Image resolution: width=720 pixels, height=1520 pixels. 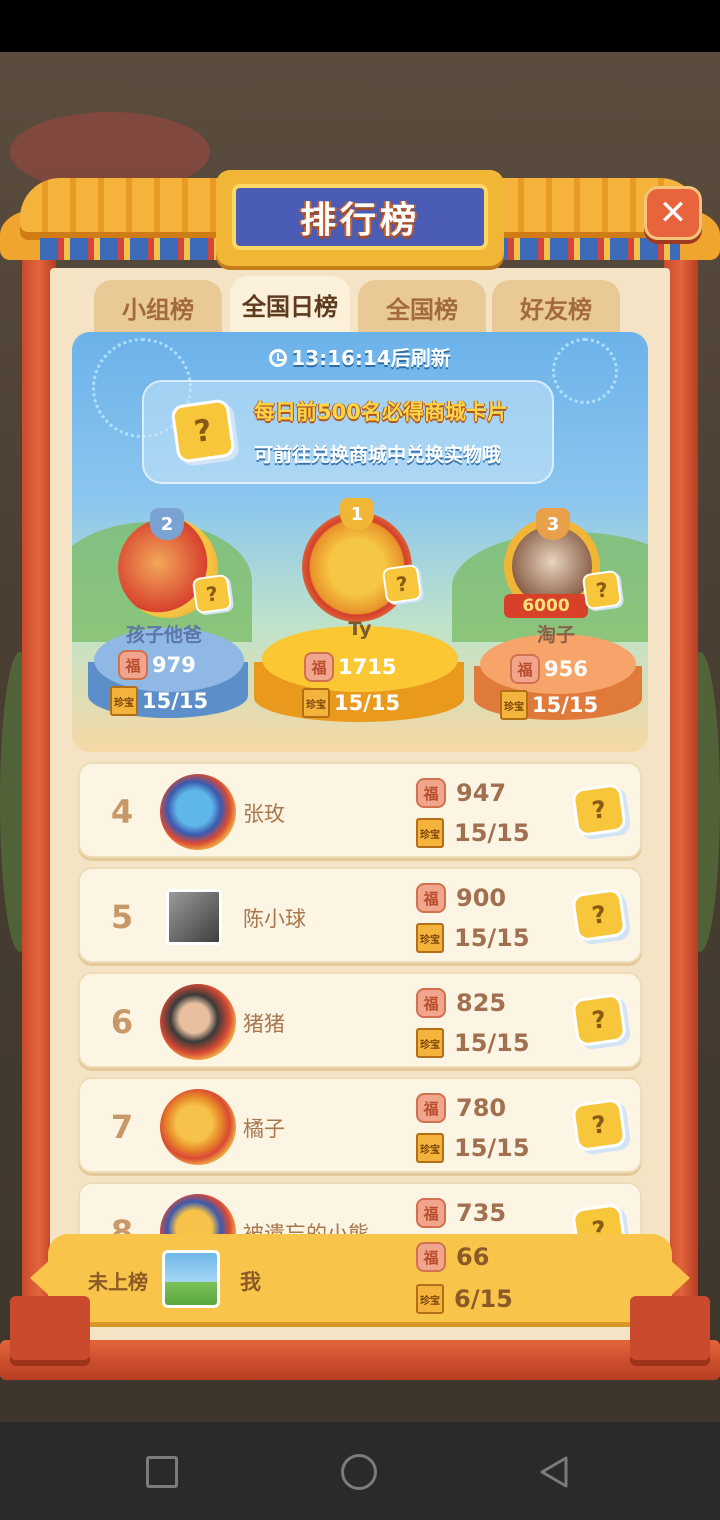 I want to click on notice-title: 每日前500名必得商城卡片, so click(x=381, y=412).